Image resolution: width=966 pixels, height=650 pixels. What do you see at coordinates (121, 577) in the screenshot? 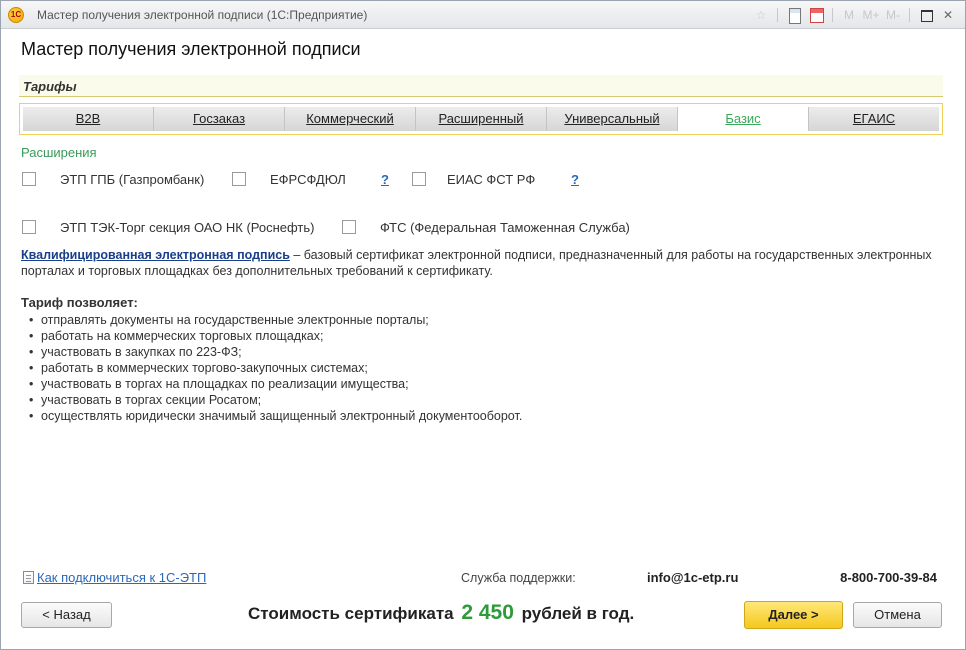
I see `connect-link: Как подключиться к 1С-ЭТП` at bounding box center [121, 577].